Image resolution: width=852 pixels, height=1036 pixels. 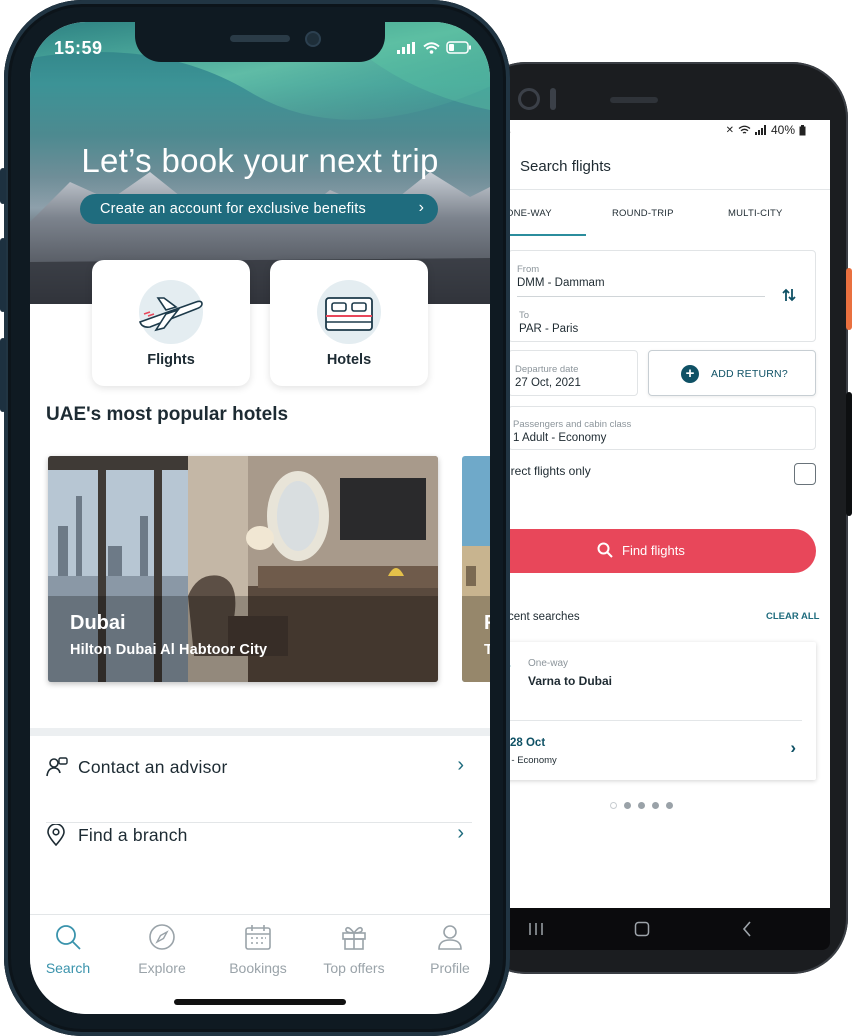 I want to click on contact-advisor-label: Contact an advisor, so click(x=153, y=767).